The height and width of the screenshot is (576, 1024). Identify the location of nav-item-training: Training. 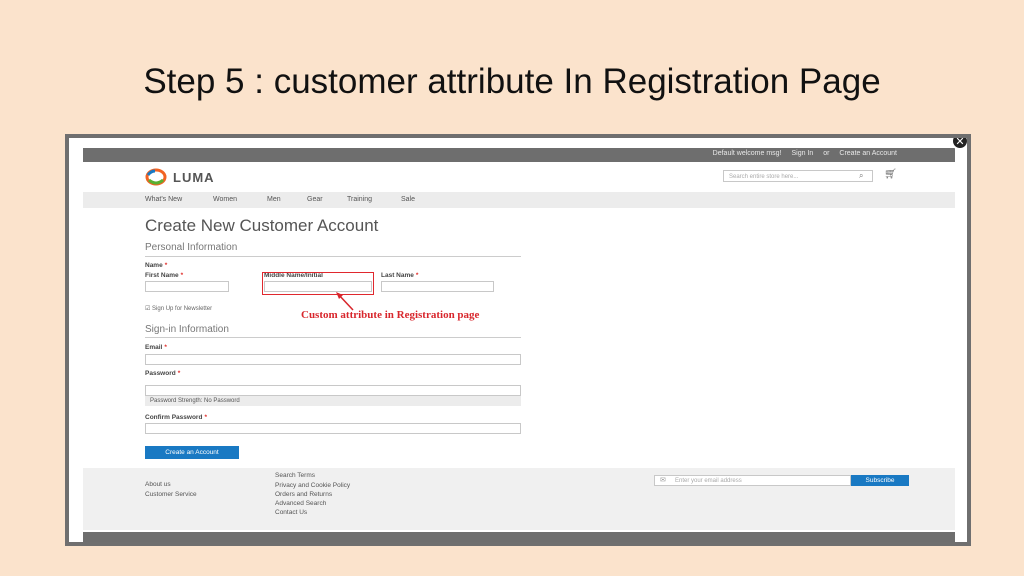
(359, 199).